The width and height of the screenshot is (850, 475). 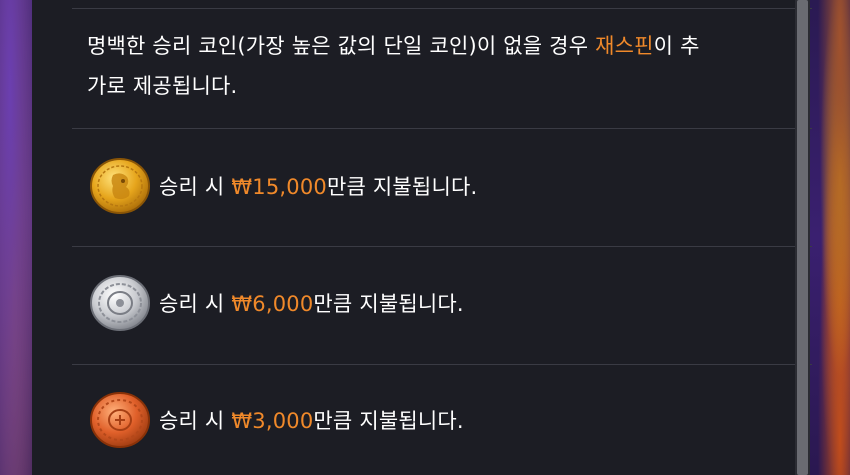 I want to click on payout-amount: ₩3,000, so click(x=272, y=421).